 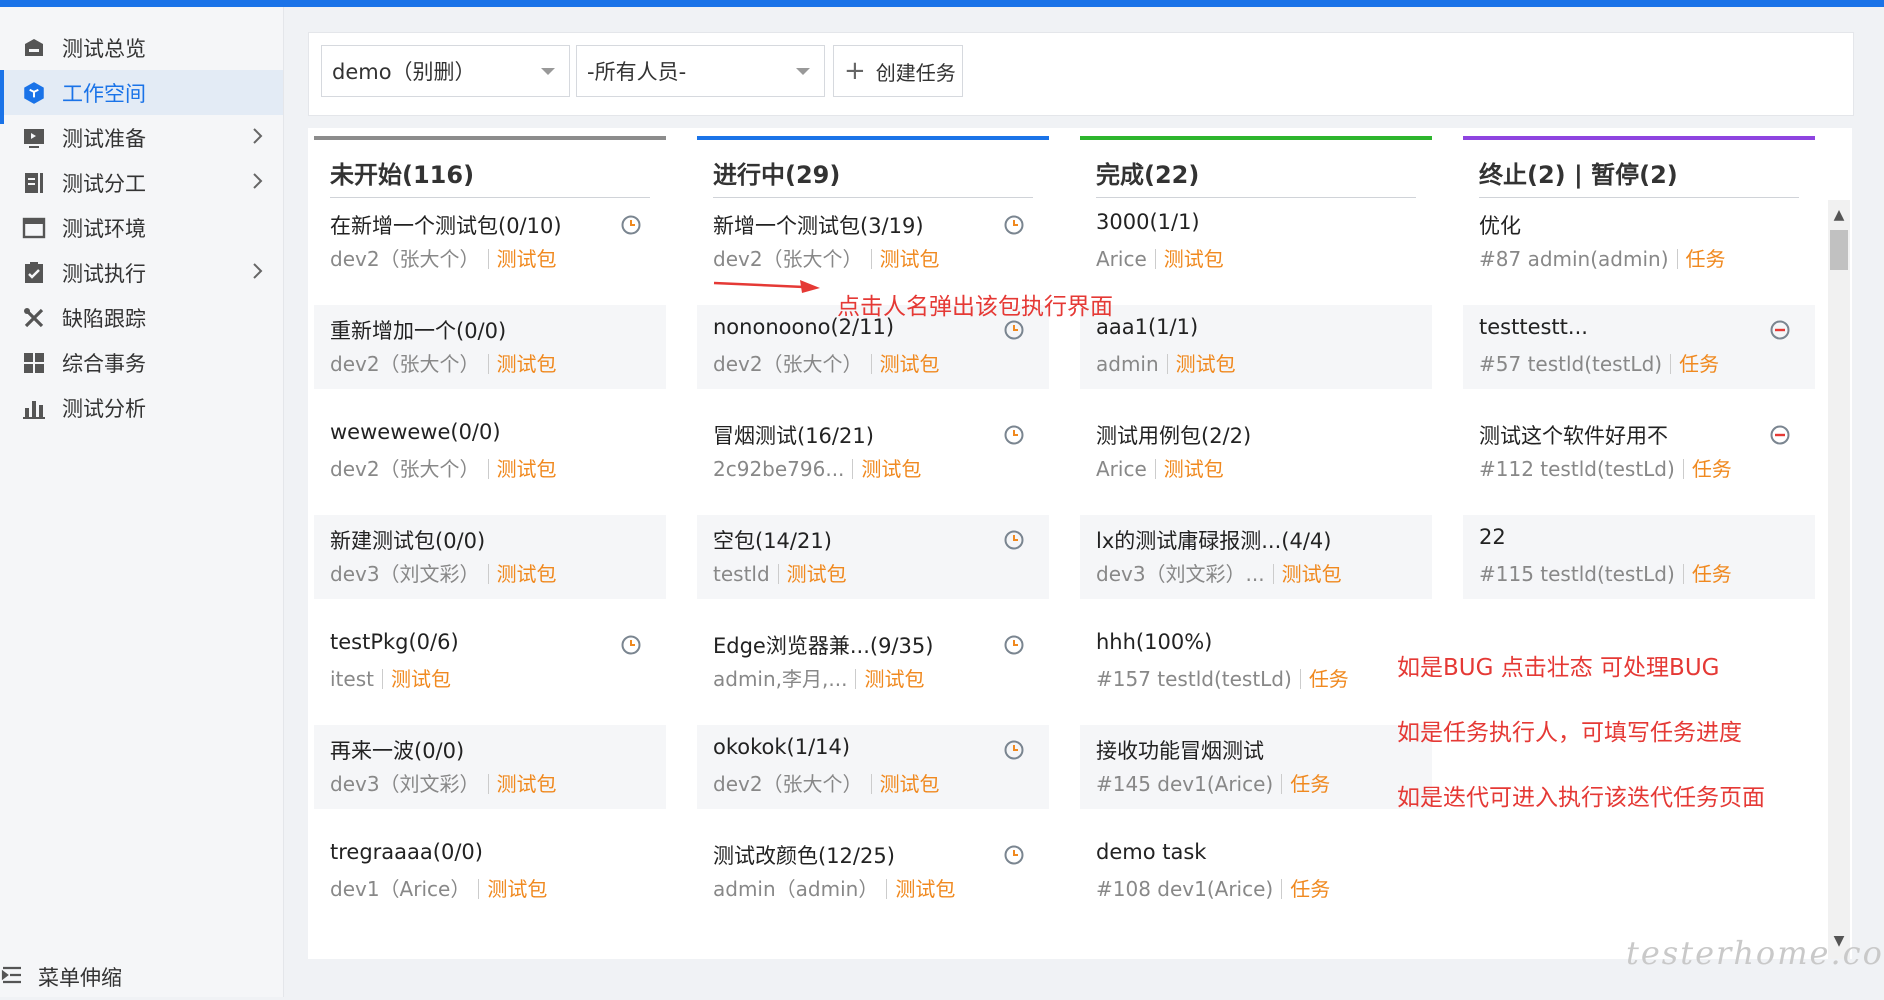 I want to click on card-title: tregraaaa(0/0), so click(x=406, y=852).